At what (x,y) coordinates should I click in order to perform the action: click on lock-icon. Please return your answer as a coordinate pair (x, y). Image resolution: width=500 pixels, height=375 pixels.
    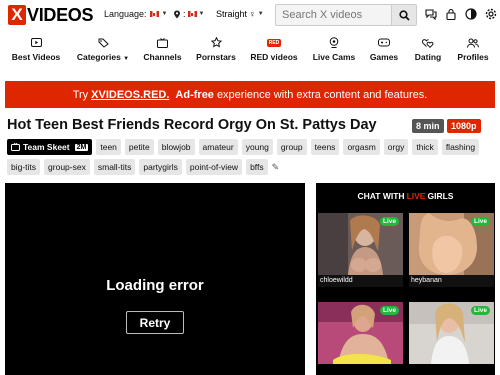
    Looking at the image, I should click on (451, 14).